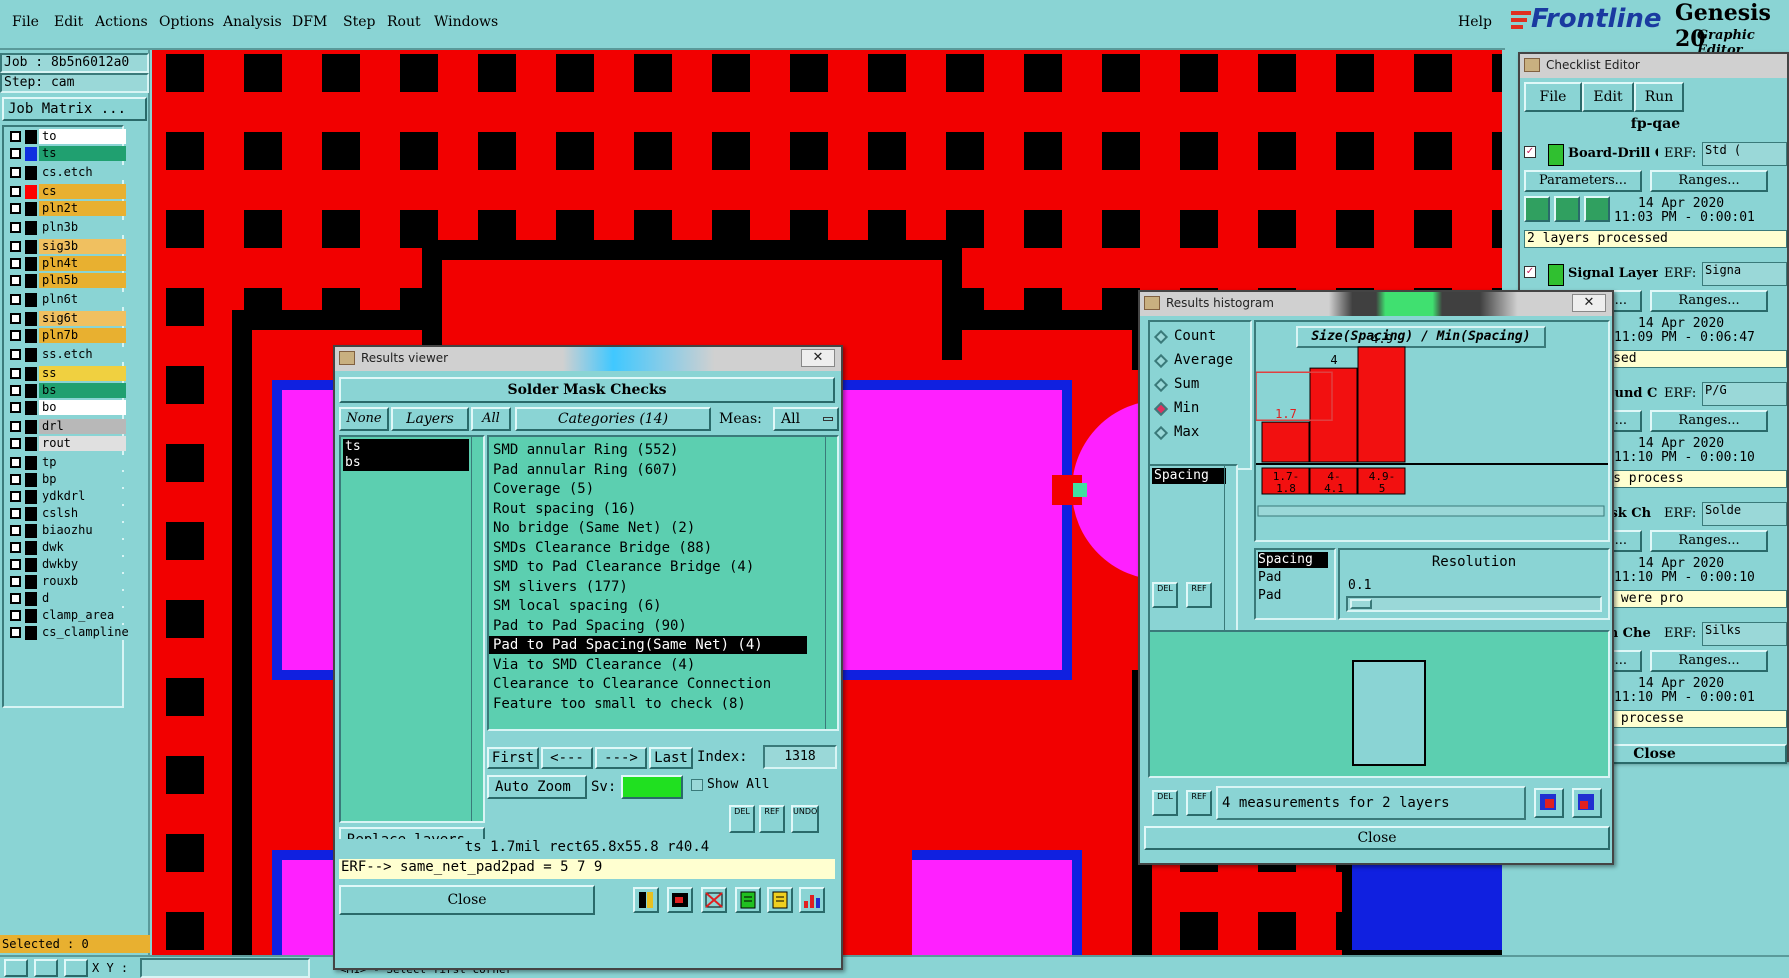 This screenshot has height=978, width=1789. What do you see at coordinates (82, 246) in the screenshot?
I see `layer-label: sig3b` at bounding box center [82, 246].